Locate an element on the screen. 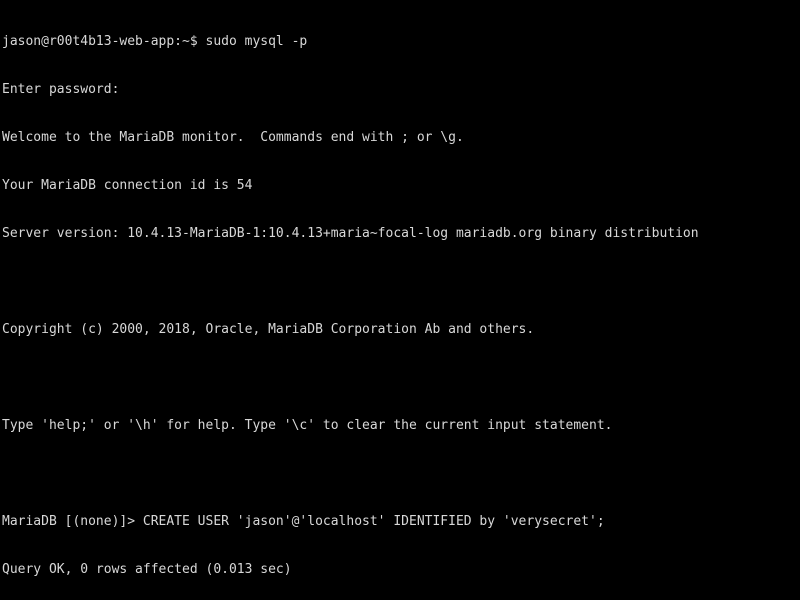 The height and width of the screenshot is (600, 800). terminal-line: Query OK, 0 rows affected (0.013 sec) is located at coordinates (147, 569).